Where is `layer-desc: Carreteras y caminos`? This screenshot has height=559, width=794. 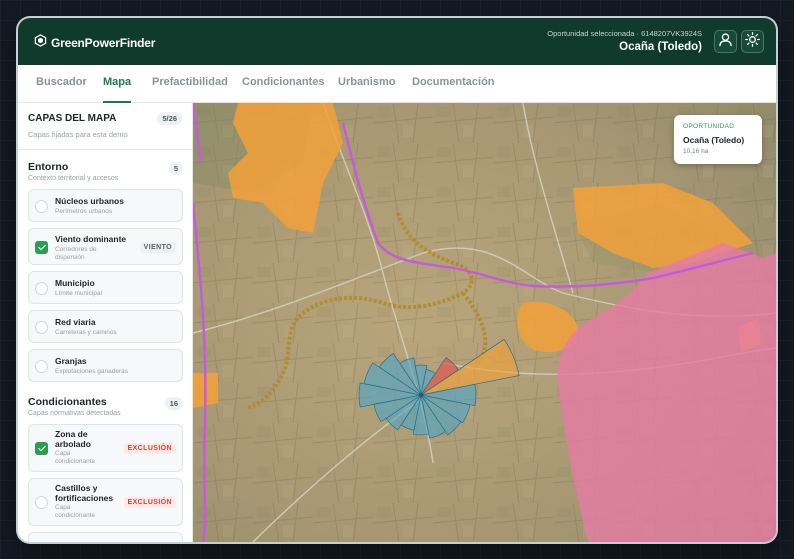 layer-desc: Carreteras y caminos is located at coordinates (86, 332).